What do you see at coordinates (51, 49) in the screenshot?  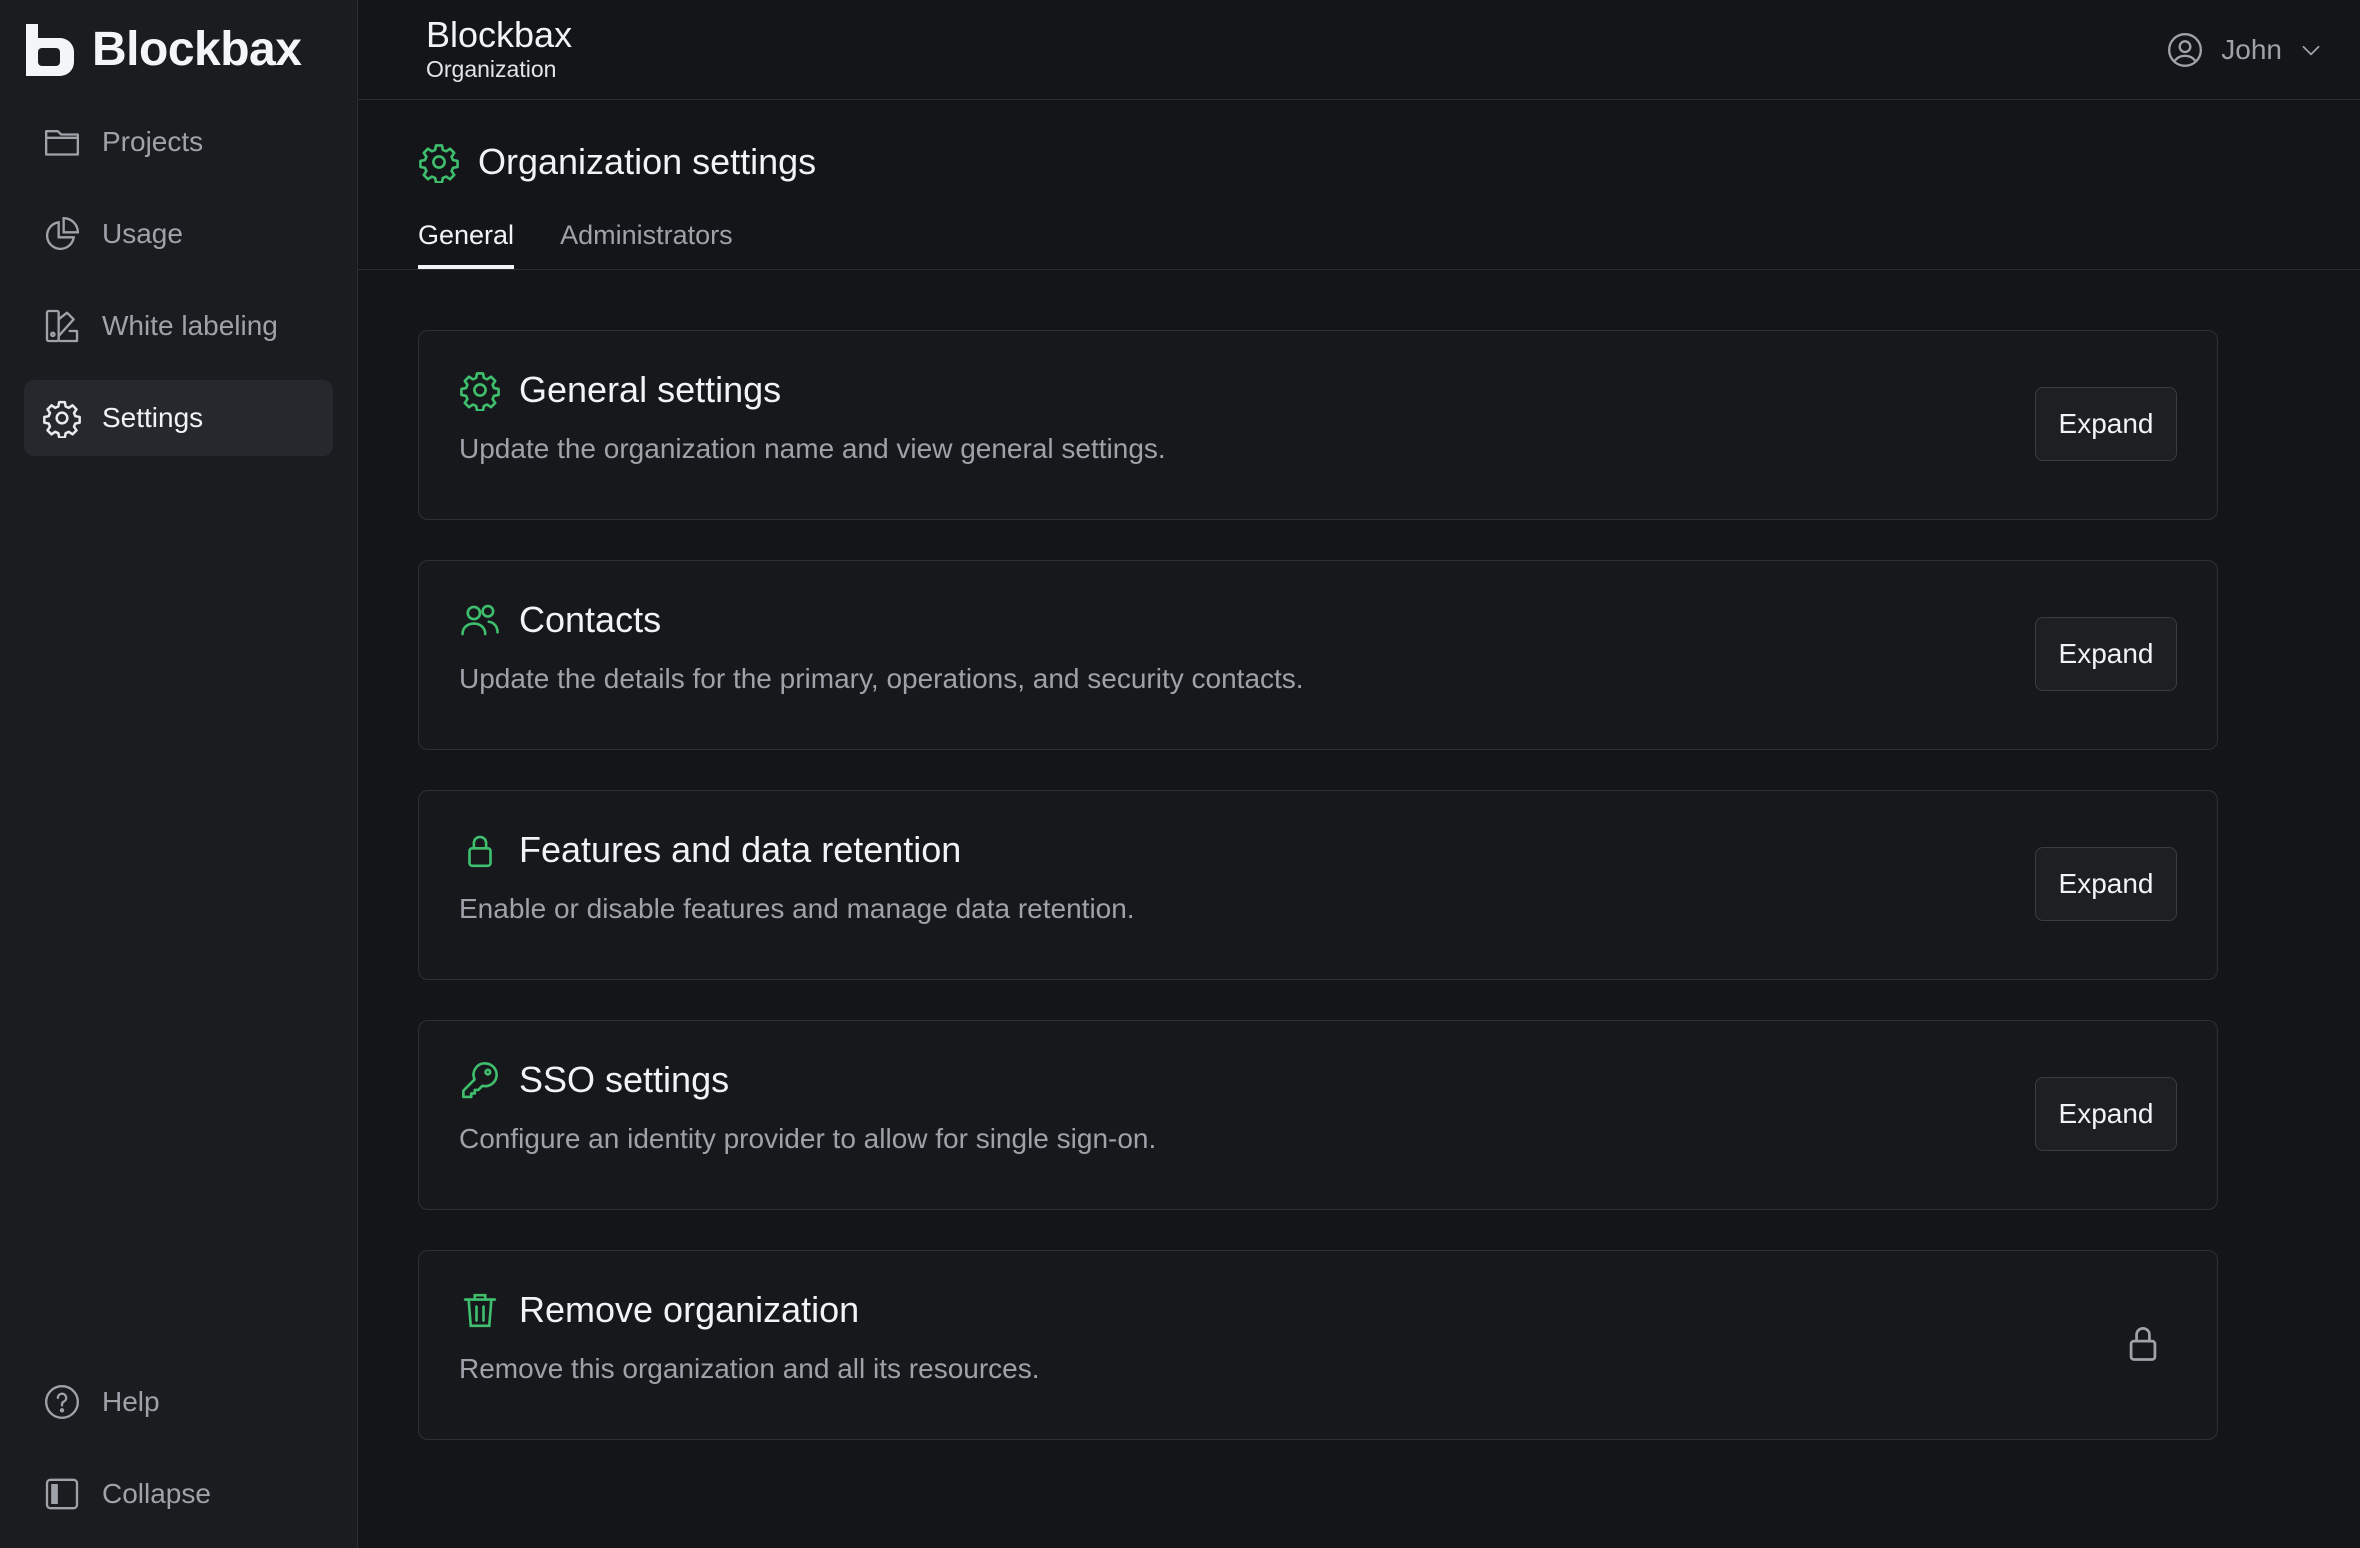 I see `blockbax-logo-icon` at bounding box center [51, 49].